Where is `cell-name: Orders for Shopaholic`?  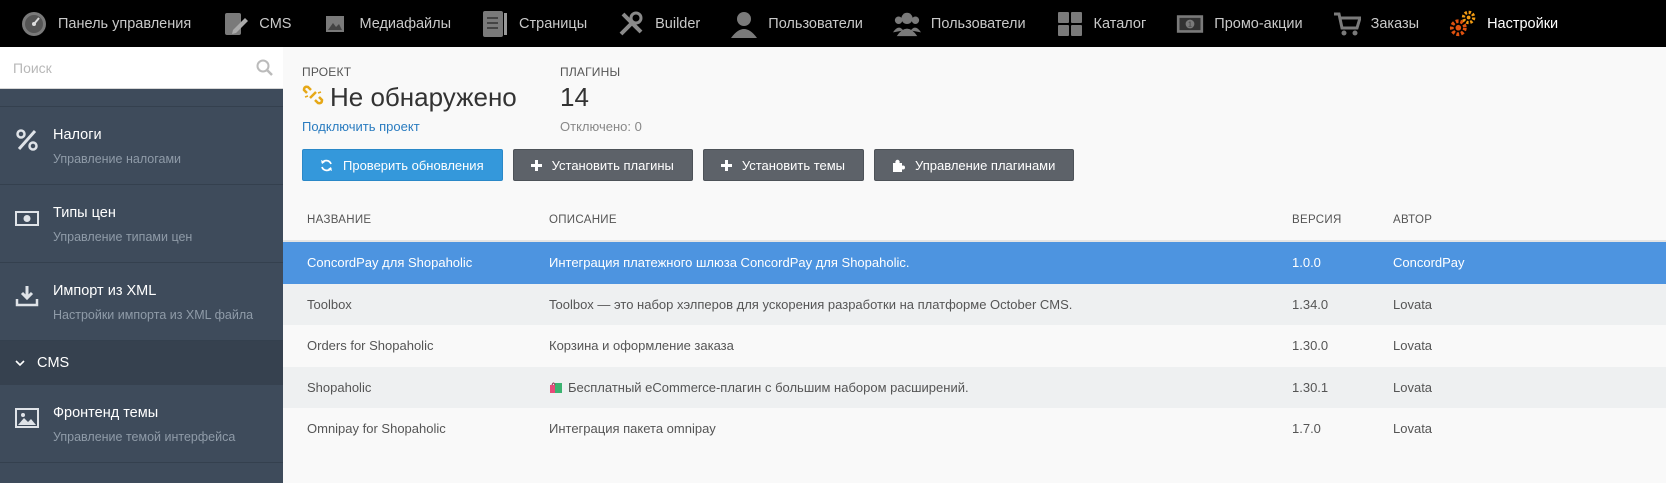 cell-name: Orders for Shopaholic is located at coordinates (370, 346).